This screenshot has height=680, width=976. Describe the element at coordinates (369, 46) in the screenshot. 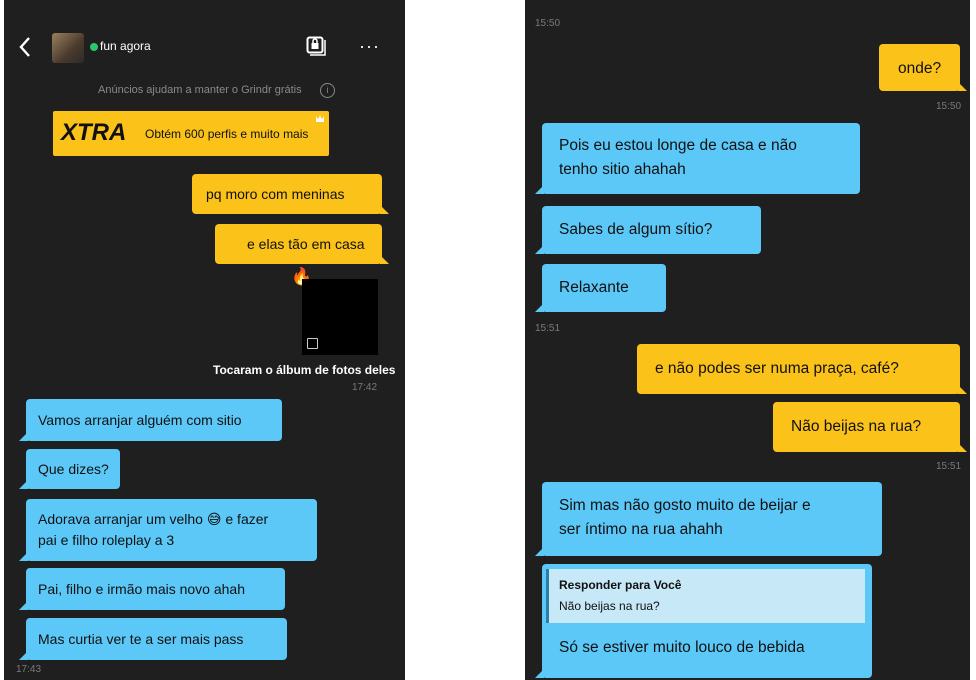

I see `more-options-icon: ···` at that location.